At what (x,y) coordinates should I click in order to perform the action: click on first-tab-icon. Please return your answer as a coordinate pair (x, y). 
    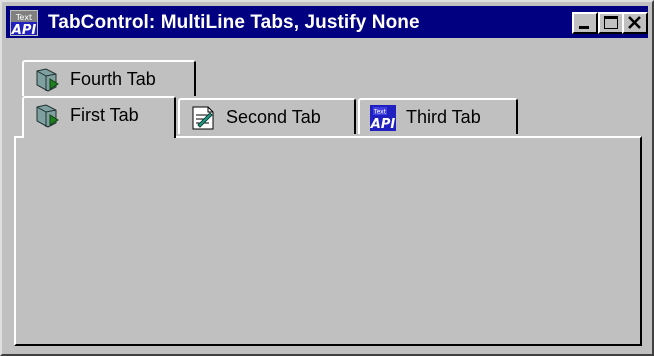
    Looking at the image, I should click on (47, 116).